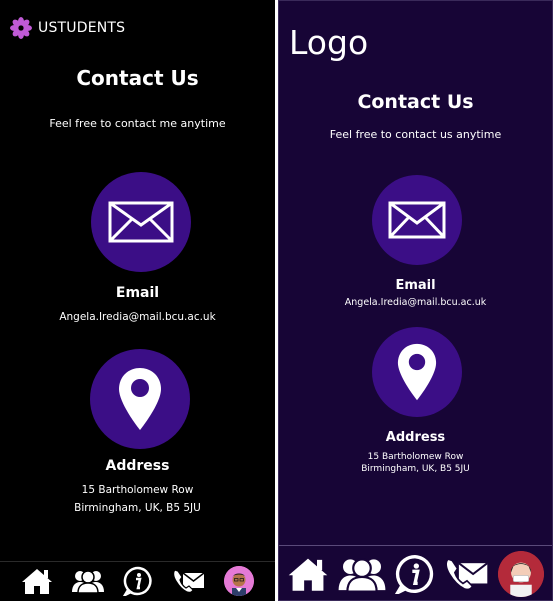 The width and height of the screenshot is (553, 601). I want to click on logo-placeholder: Logo, so click(328, 42).